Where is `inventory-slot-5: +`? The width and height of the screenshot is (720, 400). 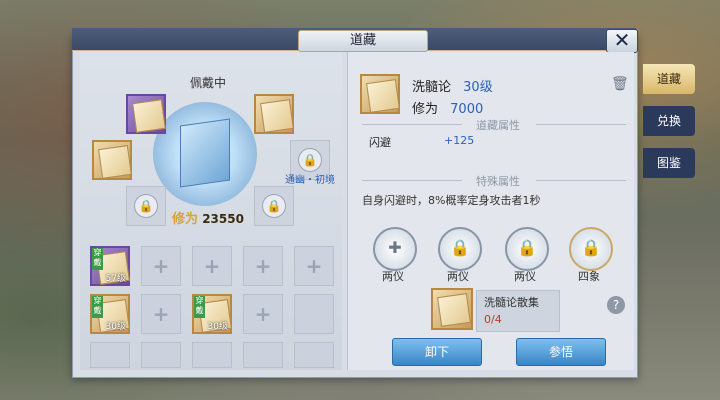
inventory-slot-5: + is located at coordinates (314, 266).